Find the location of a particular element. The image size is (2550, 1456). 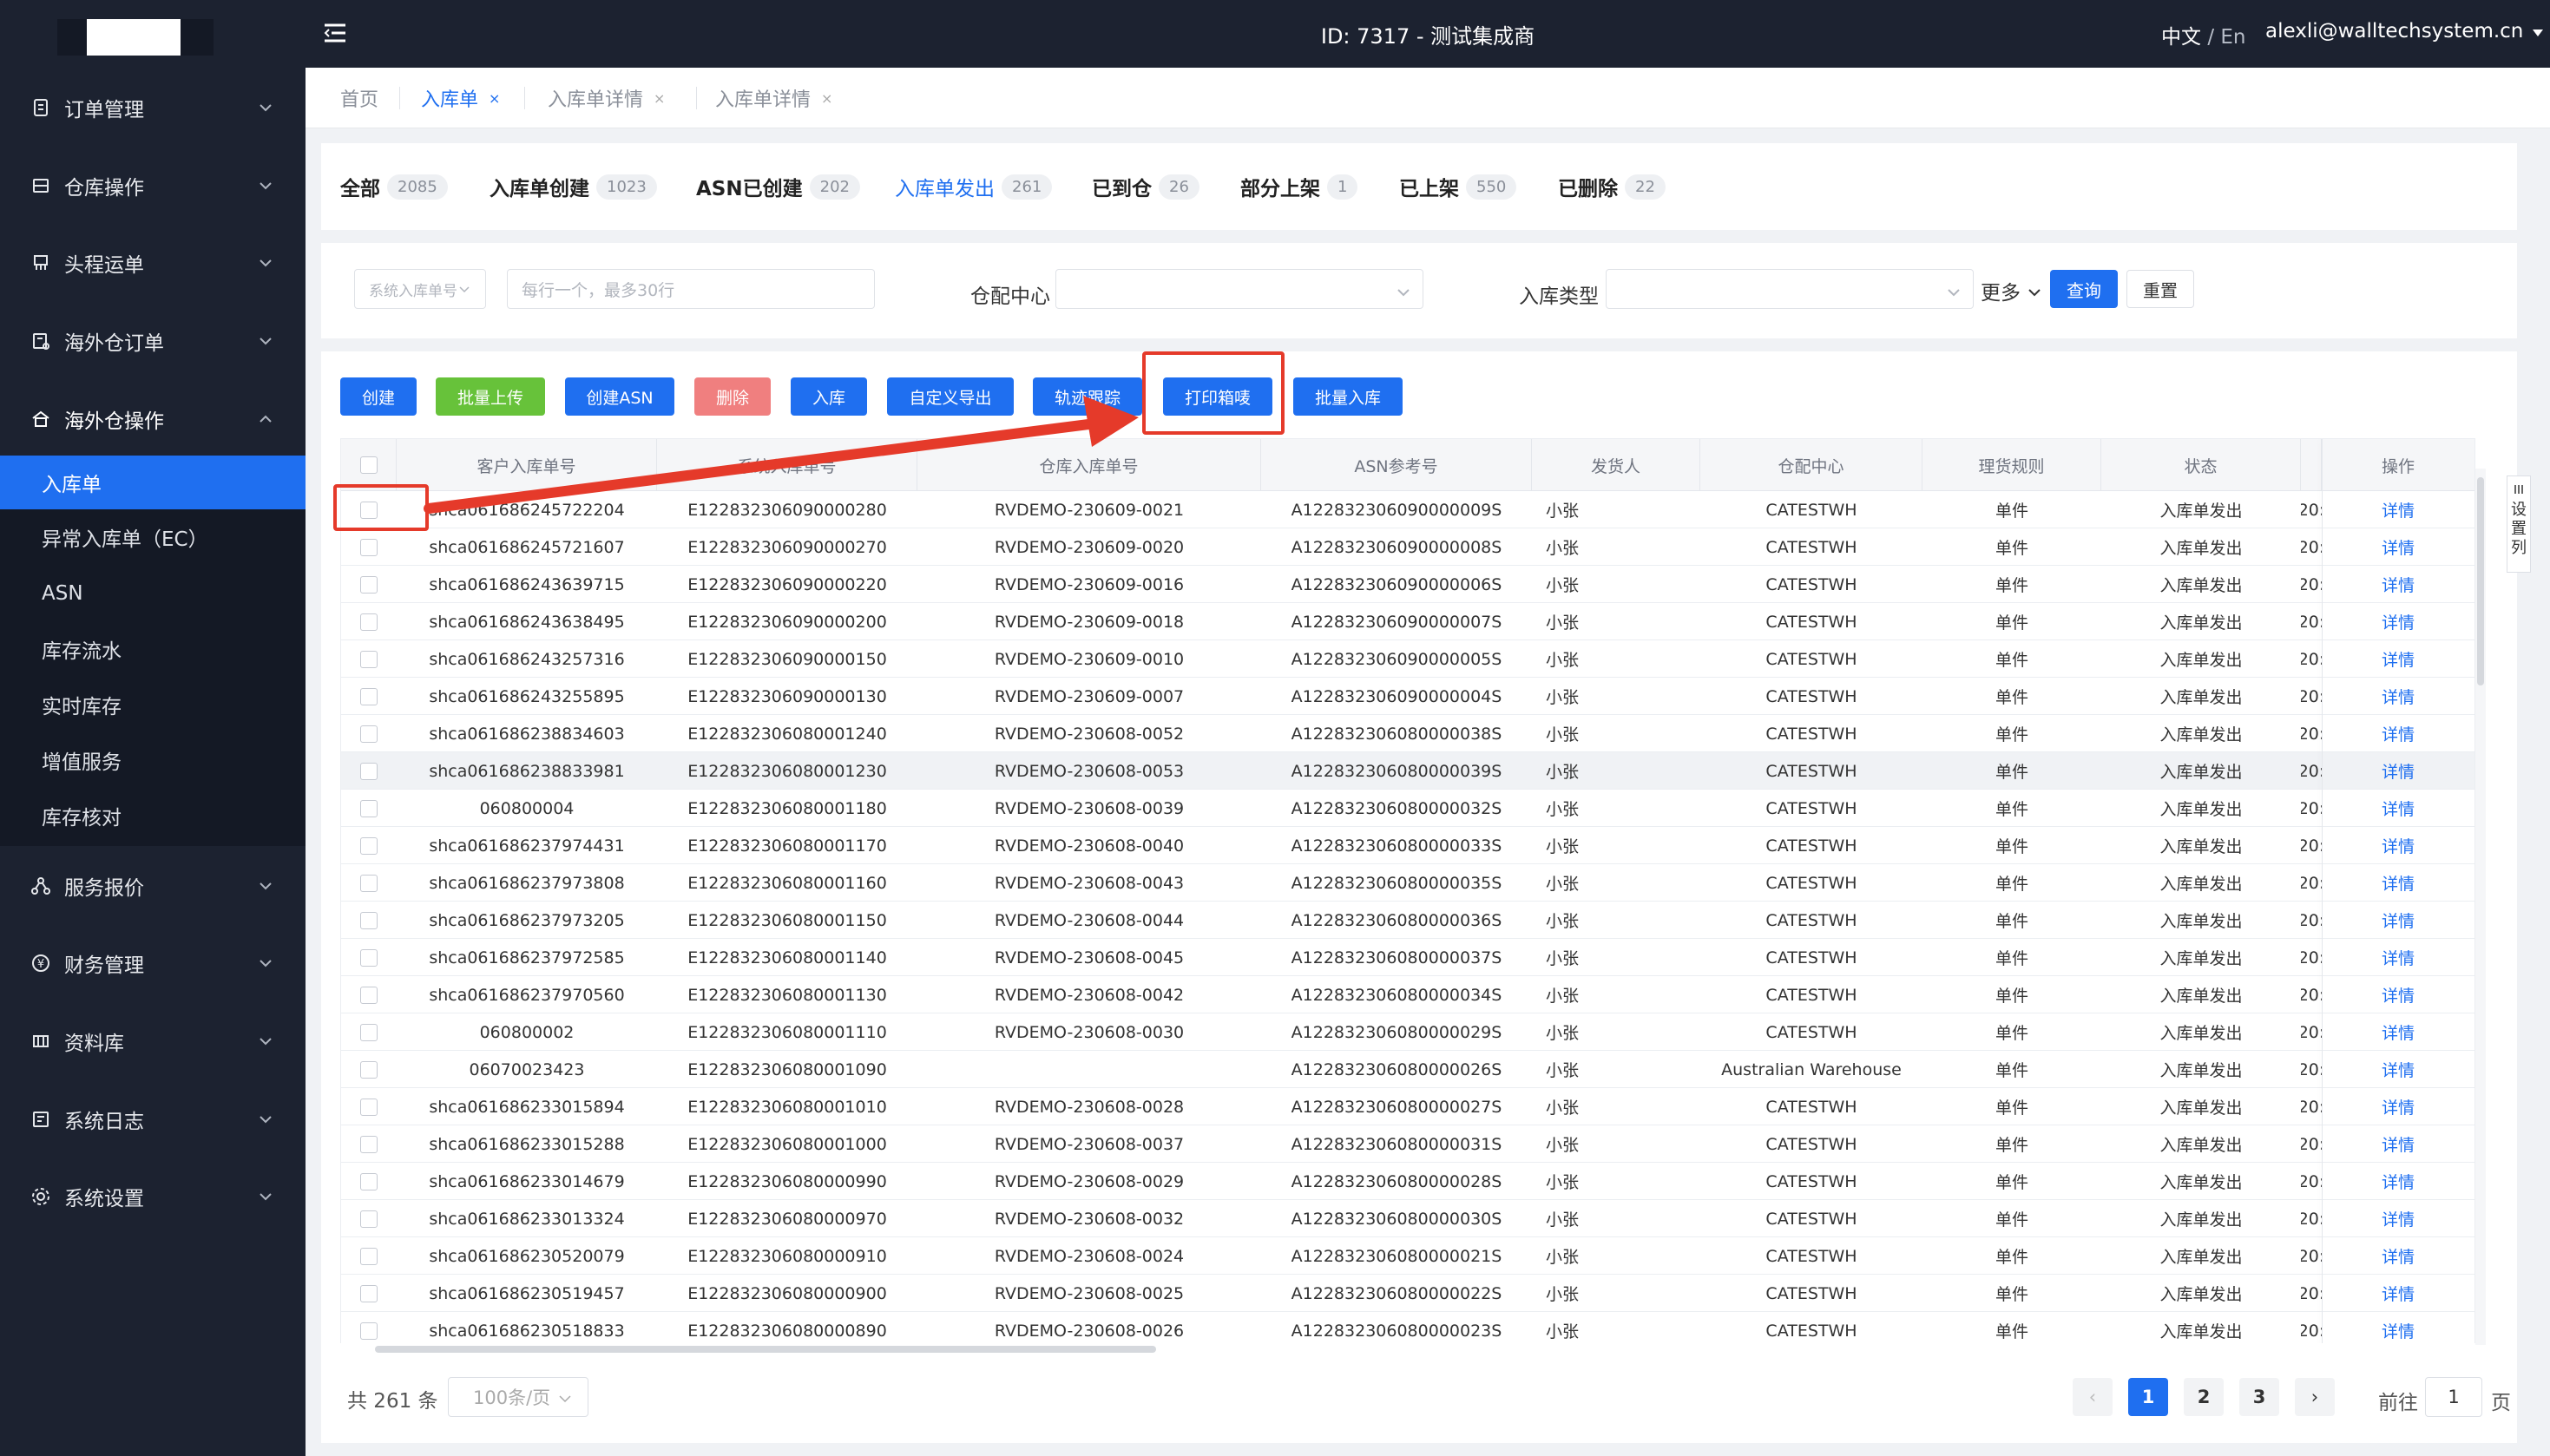

inbound-button: 入库 is located at coordinates (829, 396).